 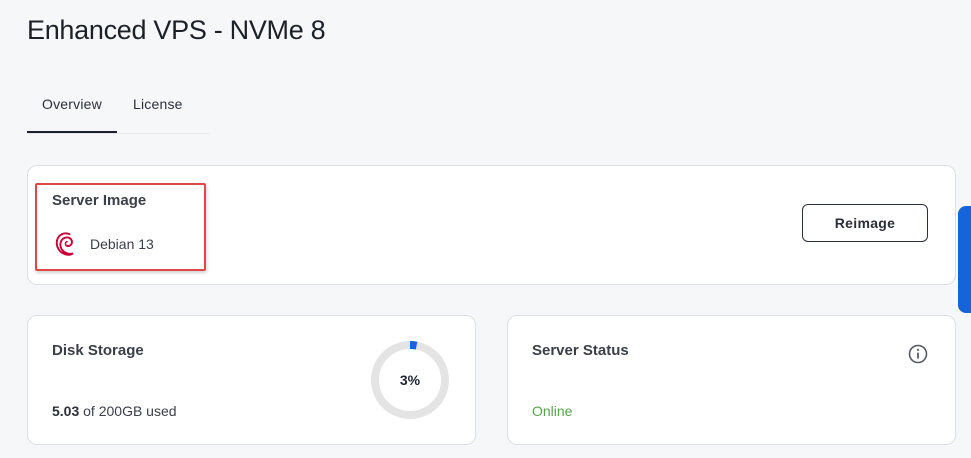 I want to click on reimage-button: Reimage, so click(x=865, y=223).